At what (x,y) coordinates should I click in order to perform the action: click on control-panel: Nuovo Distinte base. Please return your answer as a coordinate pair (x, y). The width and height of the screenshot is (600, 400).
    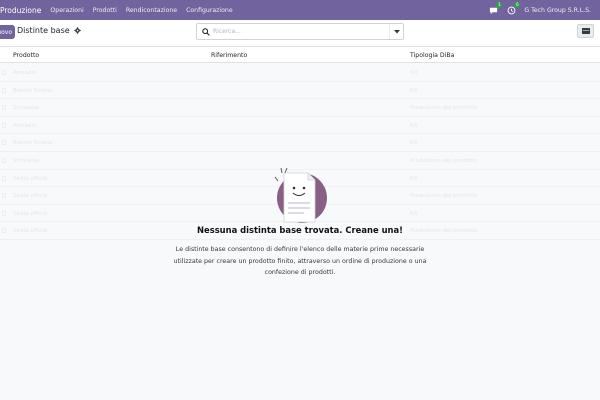
    Looking at the image, I should click on (300, 33).